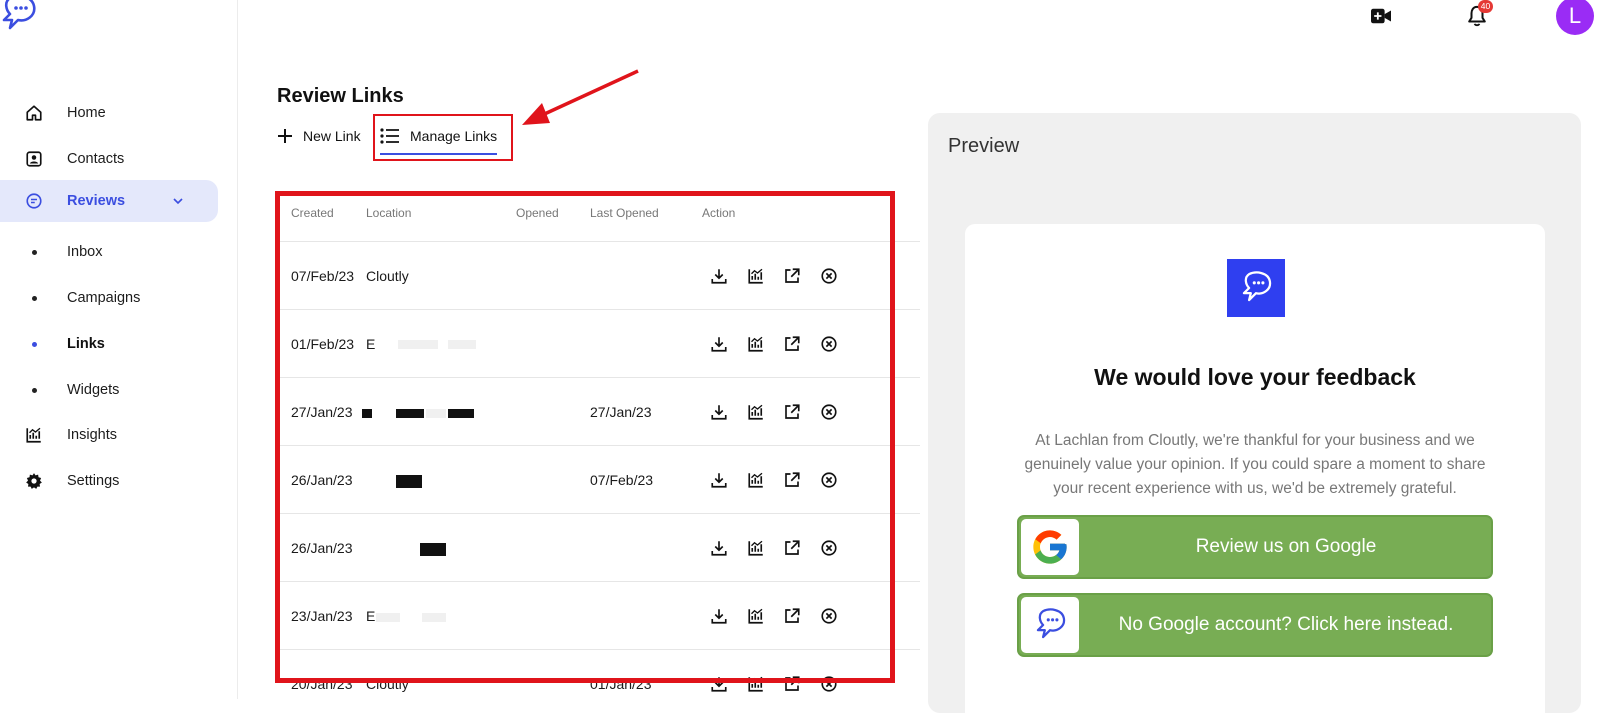 This screenshot has height=724, width=1600. Describe the element at coordinates (34, 201) in the screenshot. I see `reviews-icon` at that location.